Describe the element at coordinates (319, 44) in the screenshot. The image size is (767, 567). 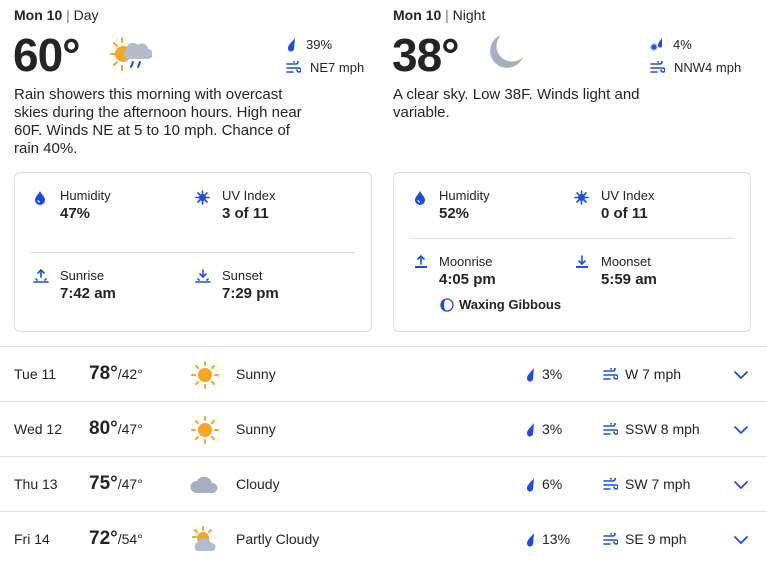
I see `day-precip-value: 39%` at that location.